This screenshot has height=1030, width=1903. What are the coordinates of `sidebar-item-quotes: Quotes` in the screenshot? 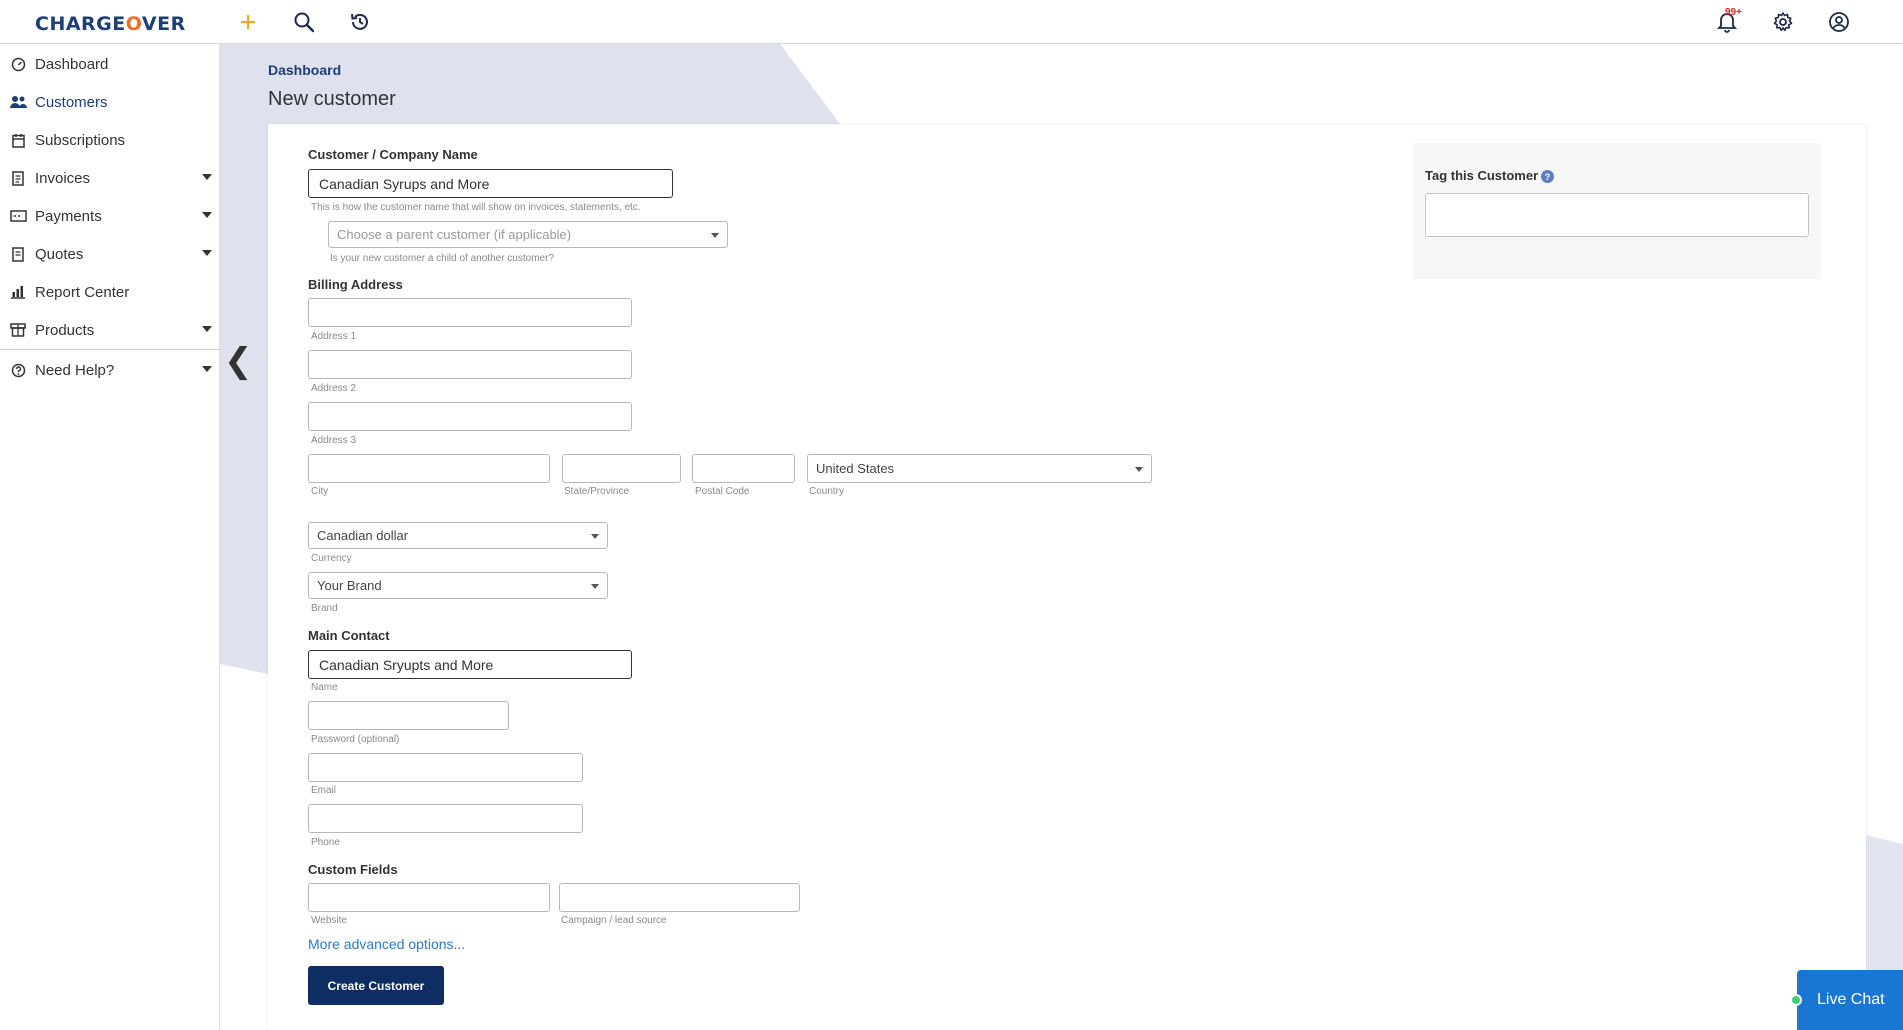 It's located at (110, 254).